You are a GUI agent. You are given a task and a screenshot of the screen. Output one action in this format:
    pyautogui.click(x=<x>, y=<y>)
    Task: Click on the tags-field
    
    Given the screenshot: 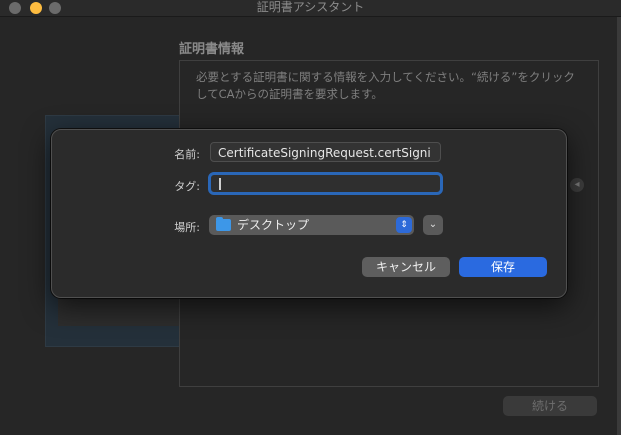 What is the action you would take?
    pyautogui.click(x=325, y=183)
    